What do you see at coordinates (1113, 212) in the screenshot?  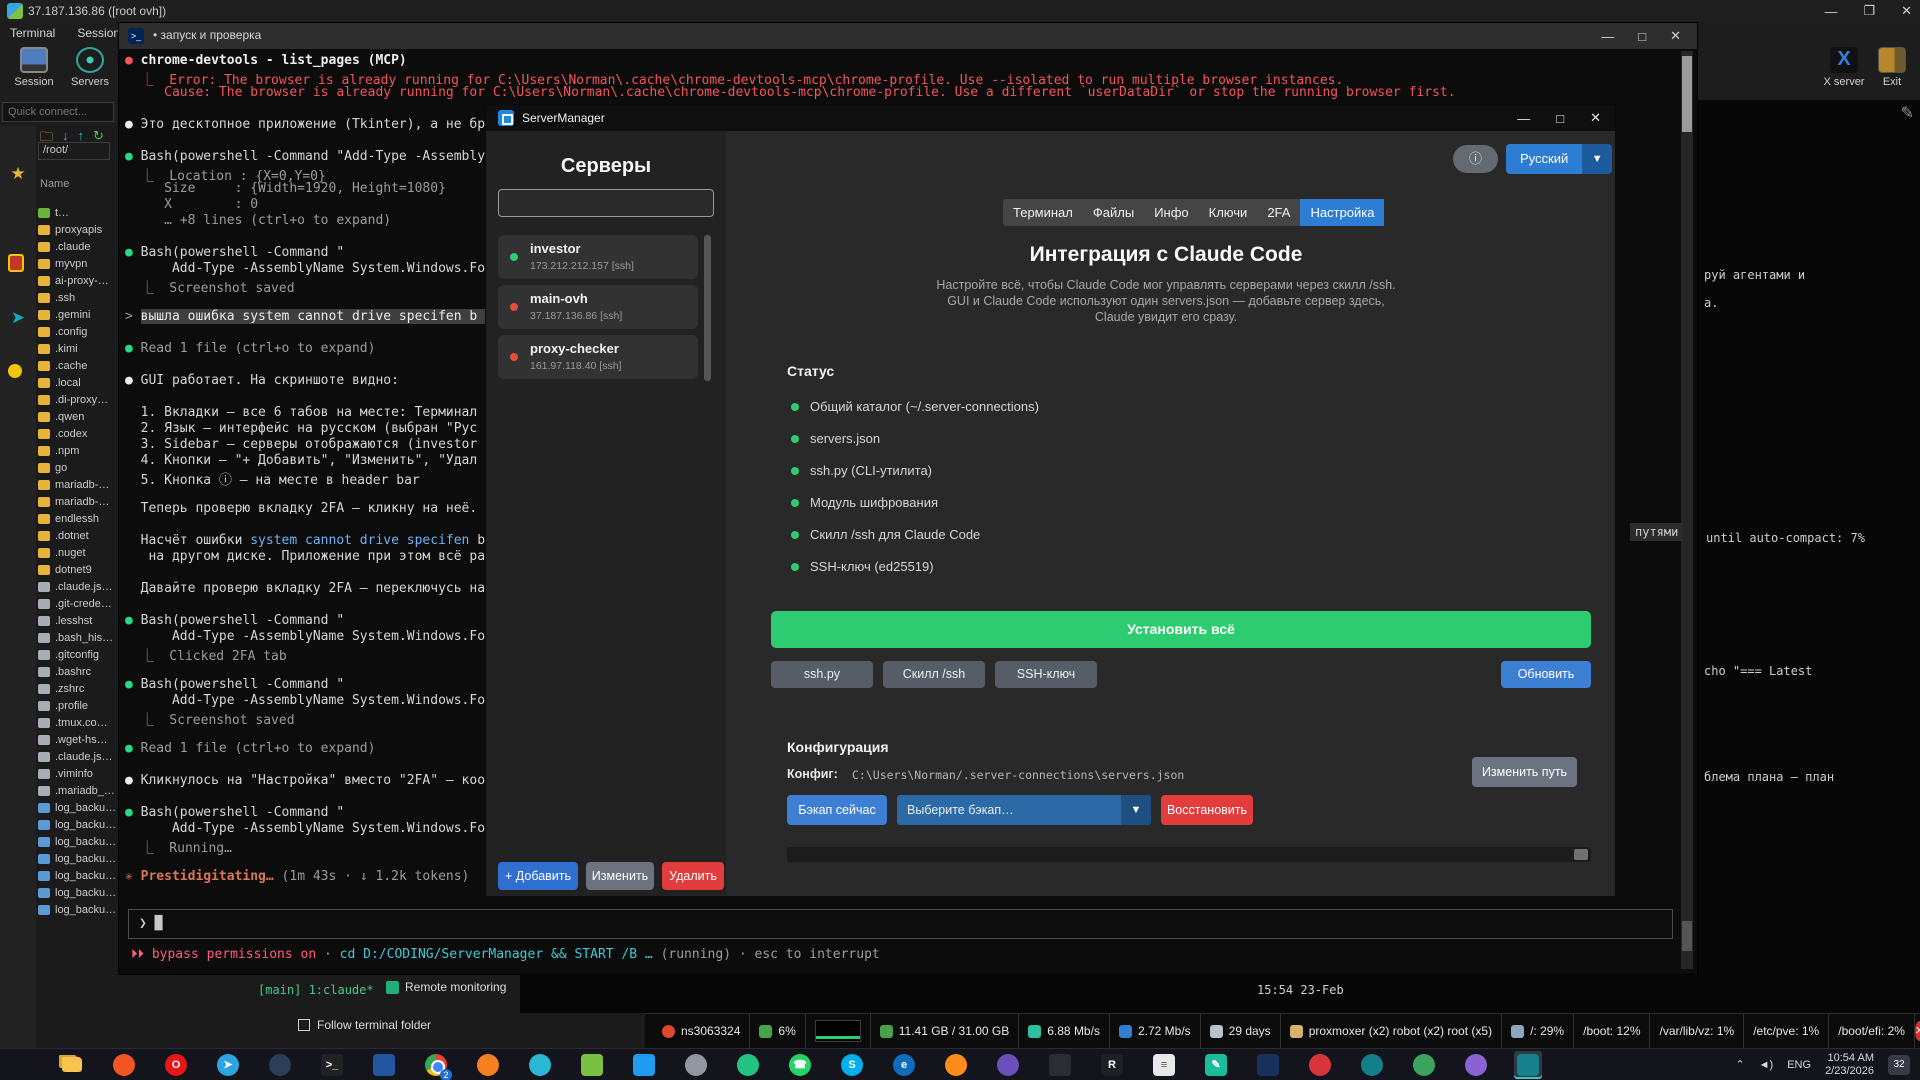 I see `tab-файлы: Файлы` at bounding box center [1113, 212].